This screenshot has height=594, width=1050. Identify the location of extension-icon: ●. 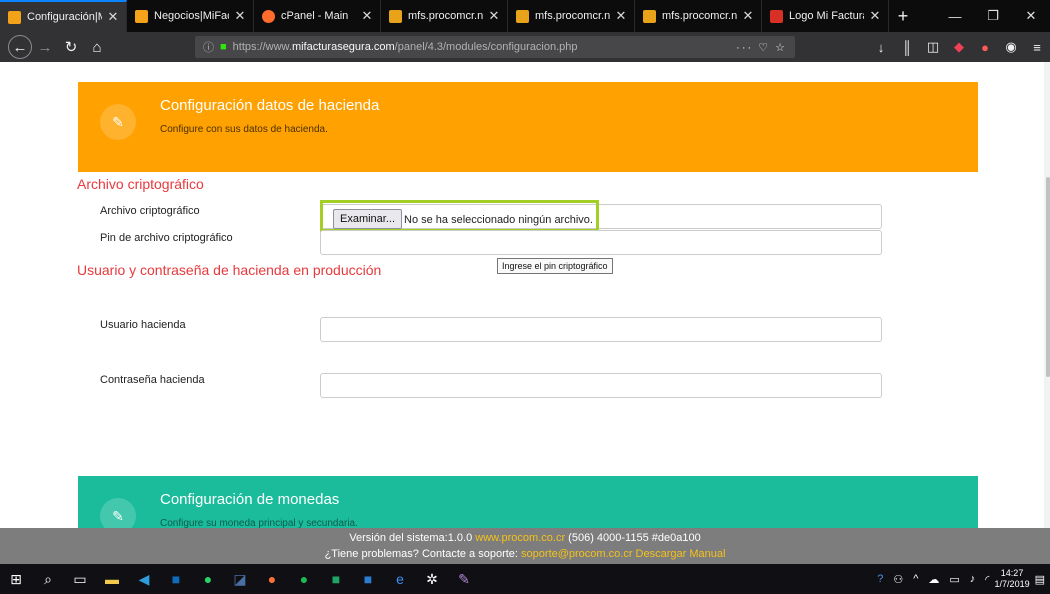
(985, 47).